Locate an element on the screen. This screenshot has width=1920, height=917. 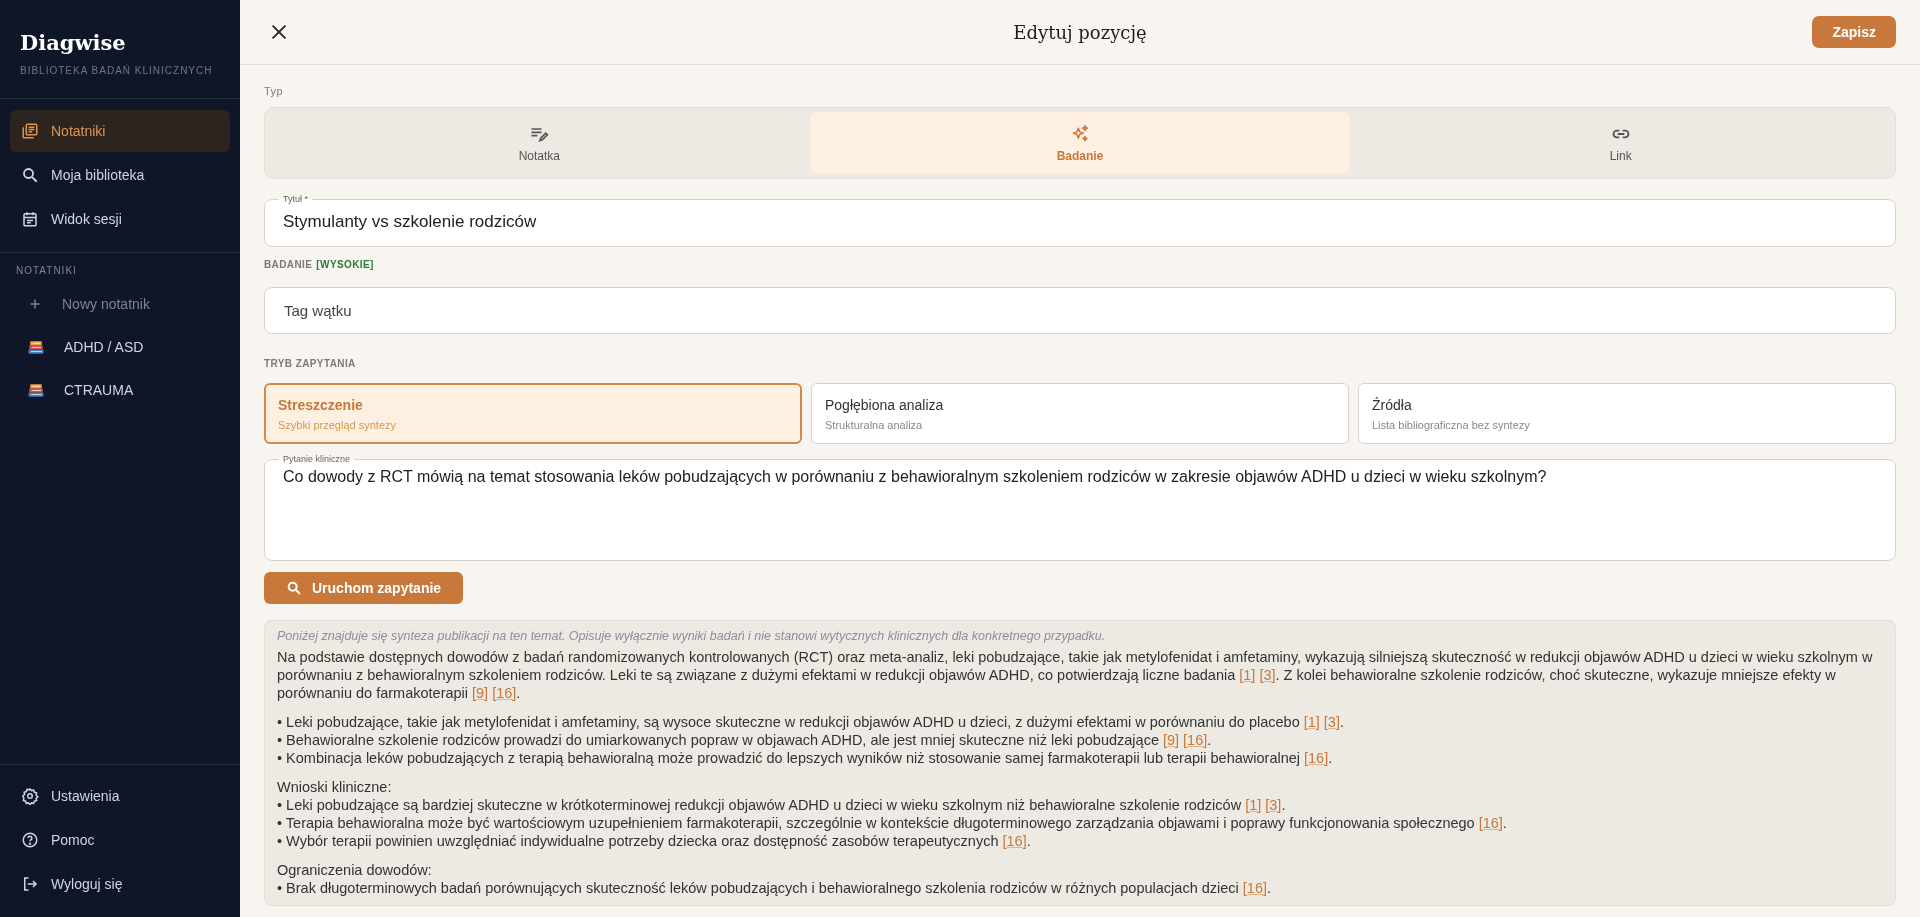
section-label: BADANIE is located at coordinates (288, 264).